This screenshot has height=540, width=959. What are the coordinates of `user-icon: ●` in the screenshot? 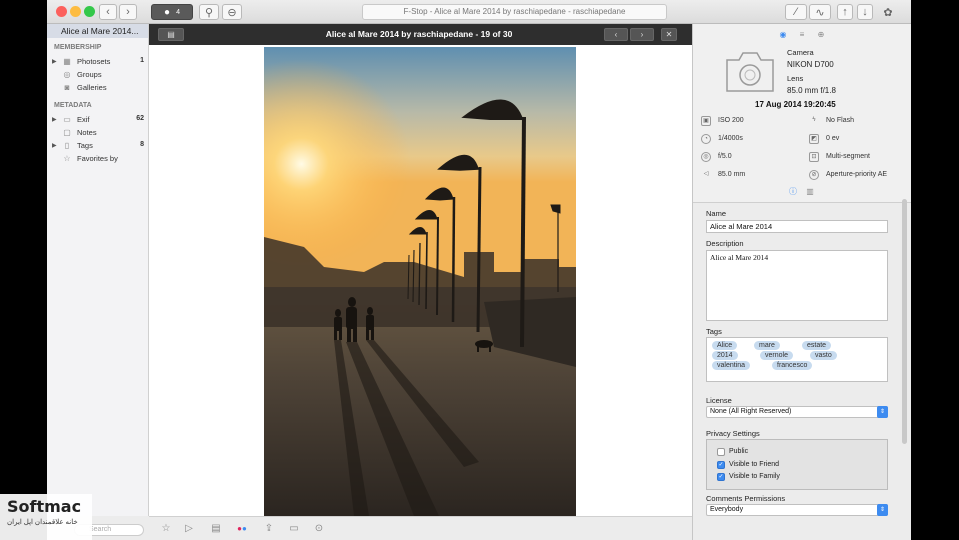 It's located at (167, 12).